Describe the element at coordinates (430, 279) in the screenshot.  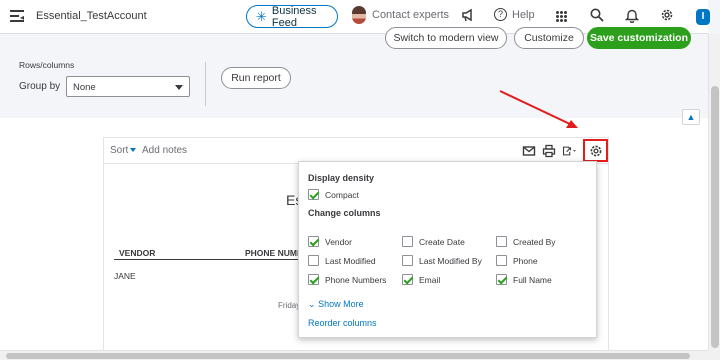
I see `option-label: Email` at that location.